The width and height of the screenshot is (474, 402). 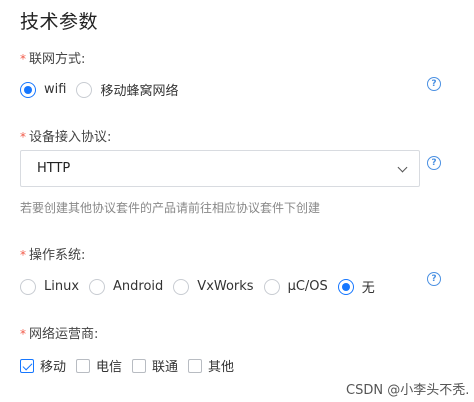 What do you see at coordinates (99, 365) in the screenshot?
I see `checkbox-telecom: 电信` at bounding box center [99, 365].